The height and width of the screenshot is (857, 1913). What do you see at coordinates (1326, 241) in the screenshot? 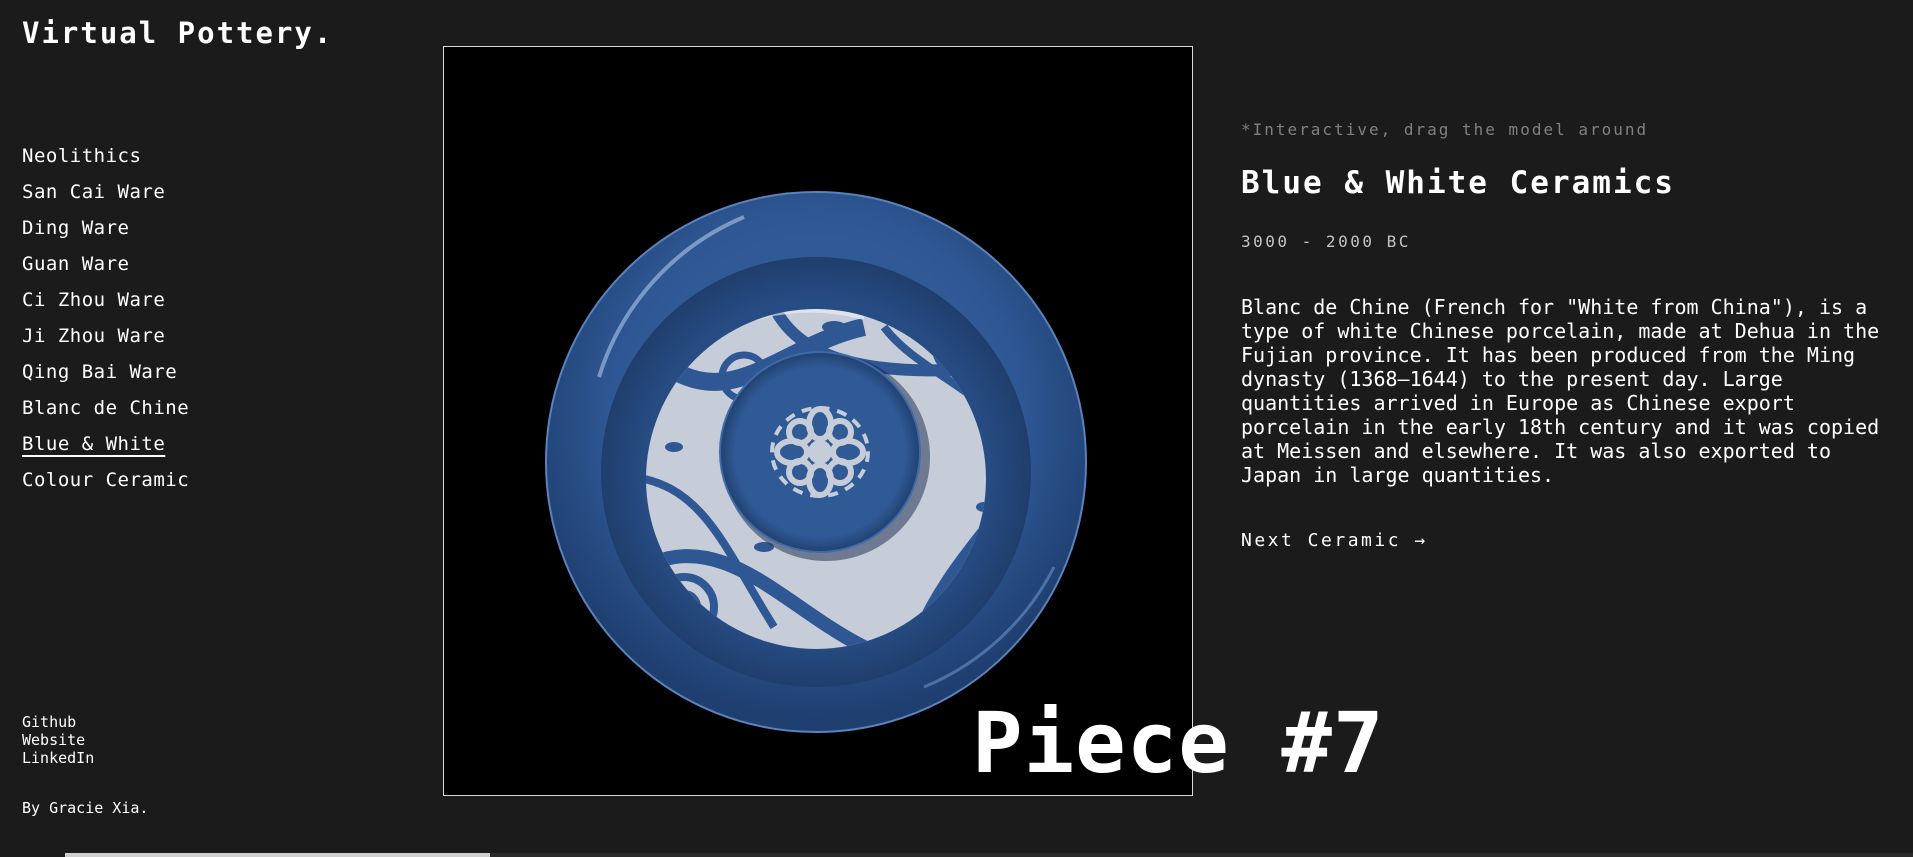
I see `ceramic-dates: 3000 - 2000 BC` at bounding box center [1326, 241].